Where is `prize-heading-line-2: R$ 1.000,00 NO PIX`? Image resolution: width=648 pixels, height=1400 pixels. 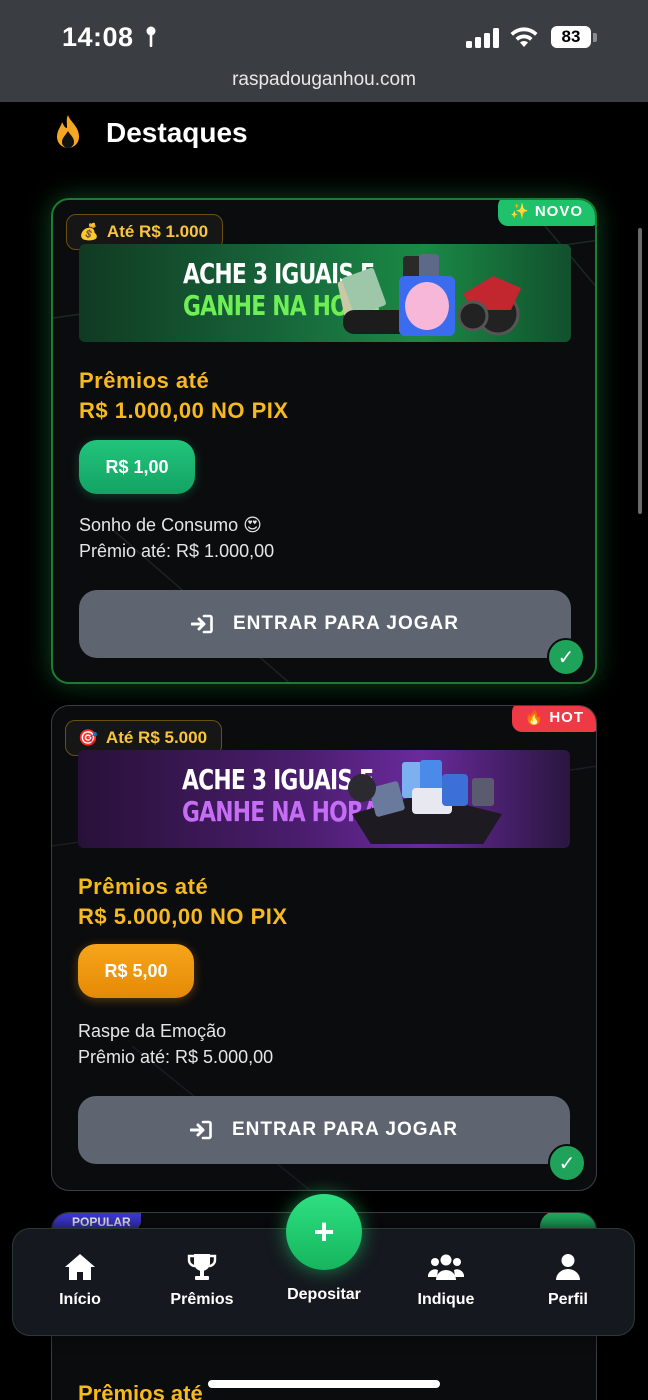 prize-heading-line-2: R$ 1.000,00 NO PIX is located at coordinates (184, 410).